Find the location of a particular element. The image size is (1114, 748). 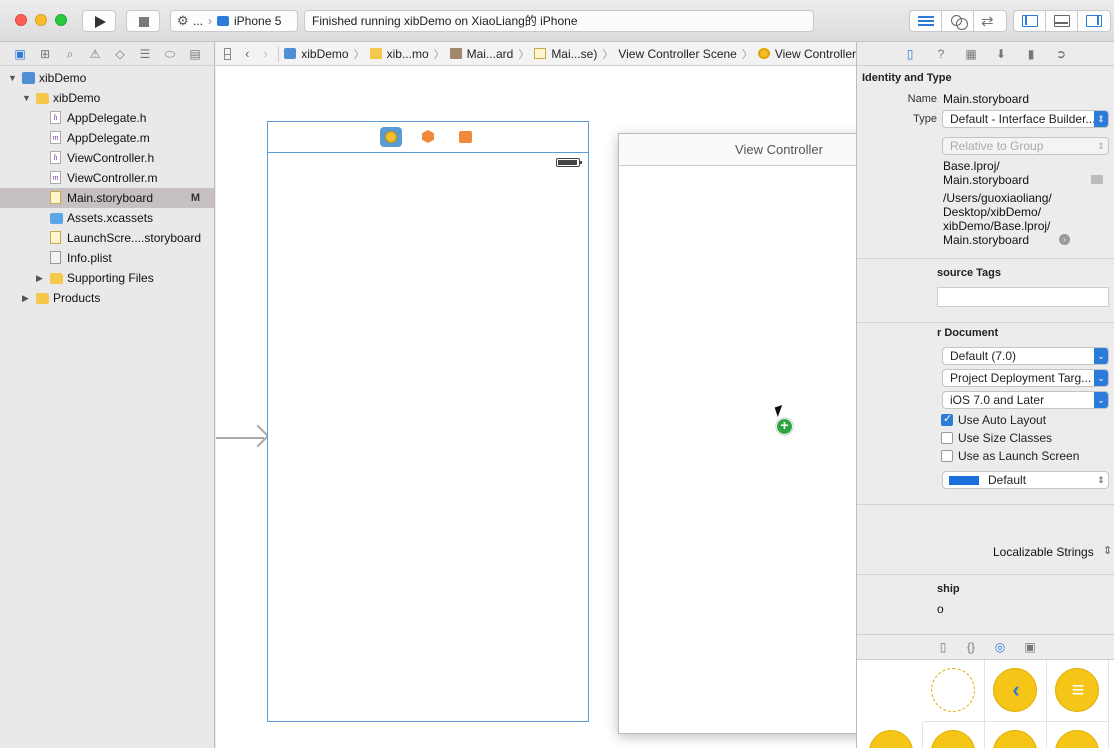

use-auto-layout-checkbox is located at coordinates (947, 419).